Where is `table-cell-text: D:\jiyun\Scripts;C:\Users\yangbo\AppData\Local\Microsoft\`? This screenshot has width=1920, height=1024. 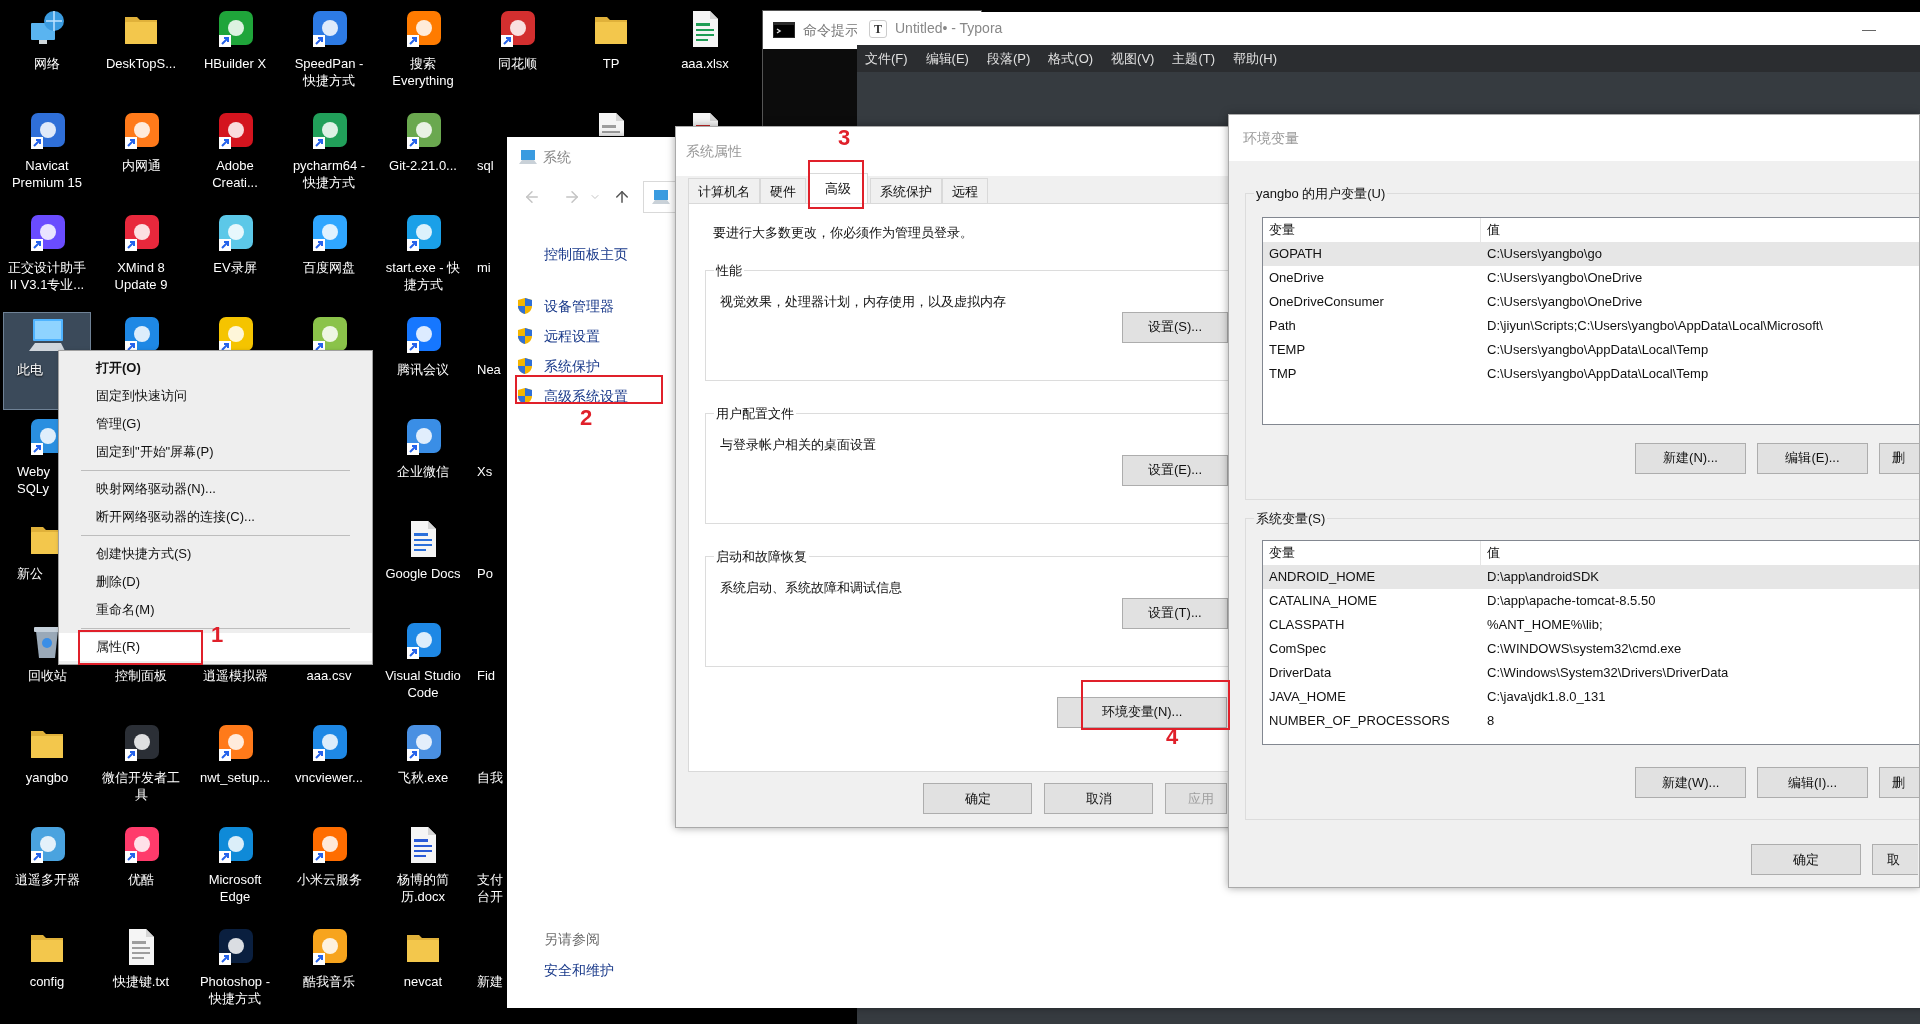
table-cell-text: D:\jiyun\Scripts;C:\Users\yangbo\AppData\Local\Microsoft\ is located at coordinates (1655, 325).